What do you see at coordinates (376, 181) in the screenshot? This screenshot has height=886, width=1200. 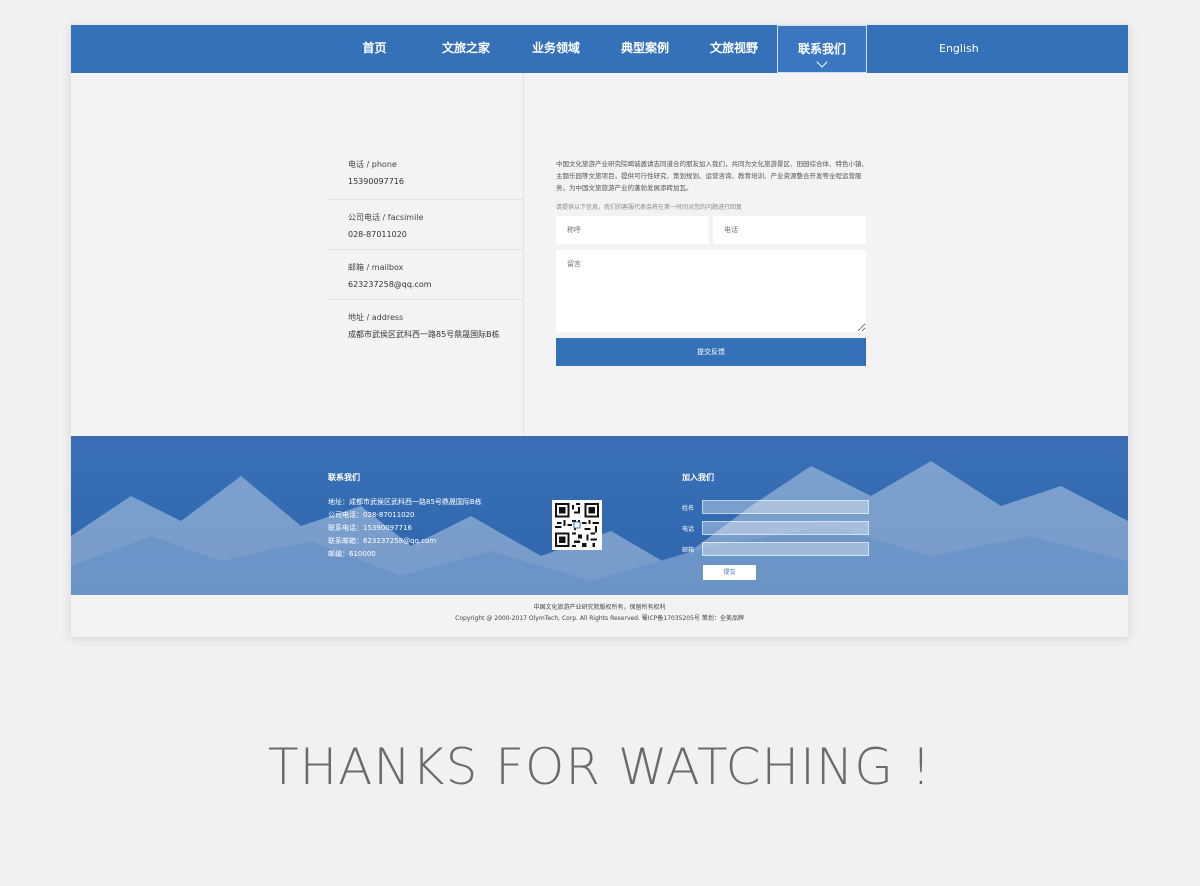 I see `contact-value: 15390097716` at bounding box center [376, 181].